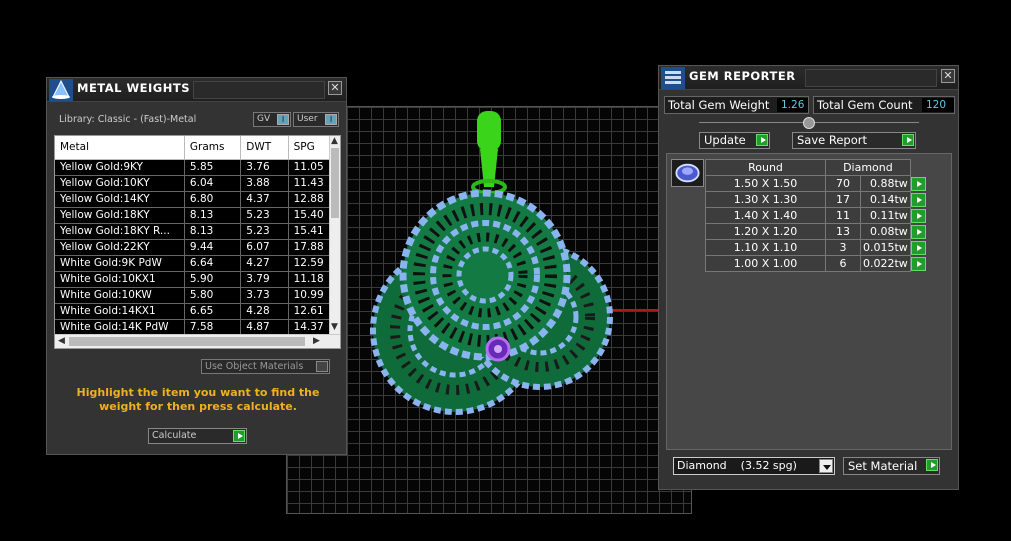  I want to click on use-object-materials-label: Use Object Materials, so click(254, 366).